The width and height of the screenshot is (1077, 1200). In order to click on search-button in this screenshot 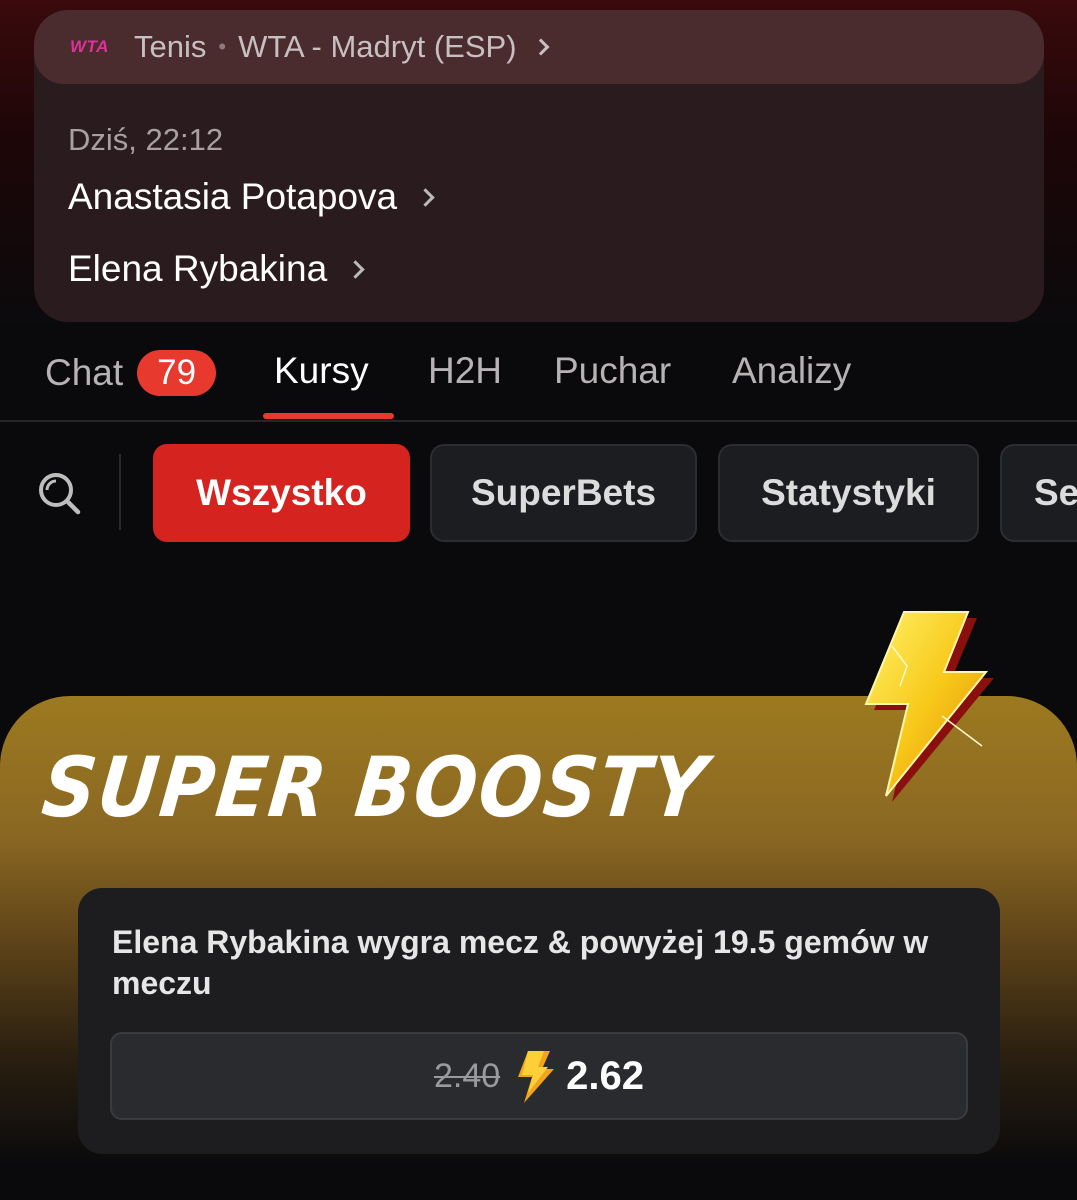, I will do `click(59, 493)`.